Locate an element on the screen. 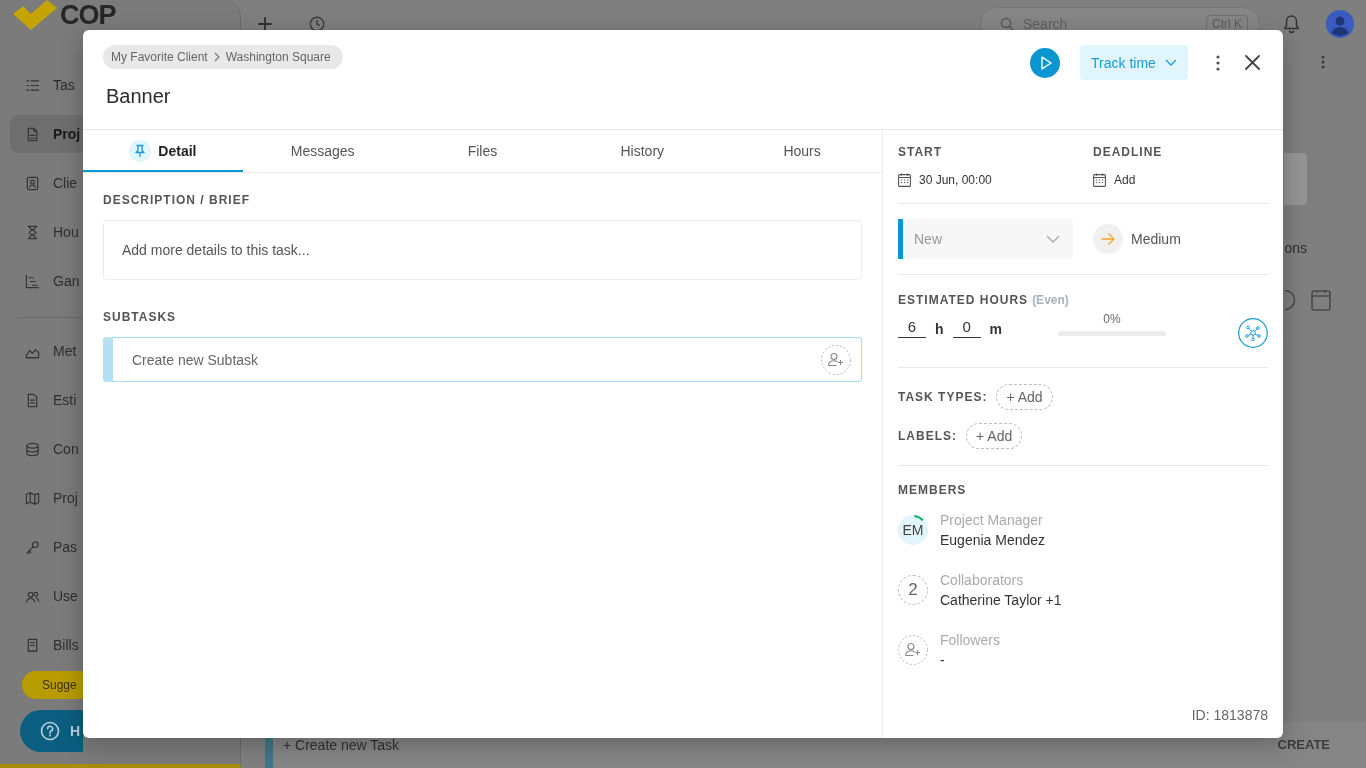  help-button: H is located at coordinates (51, 731).